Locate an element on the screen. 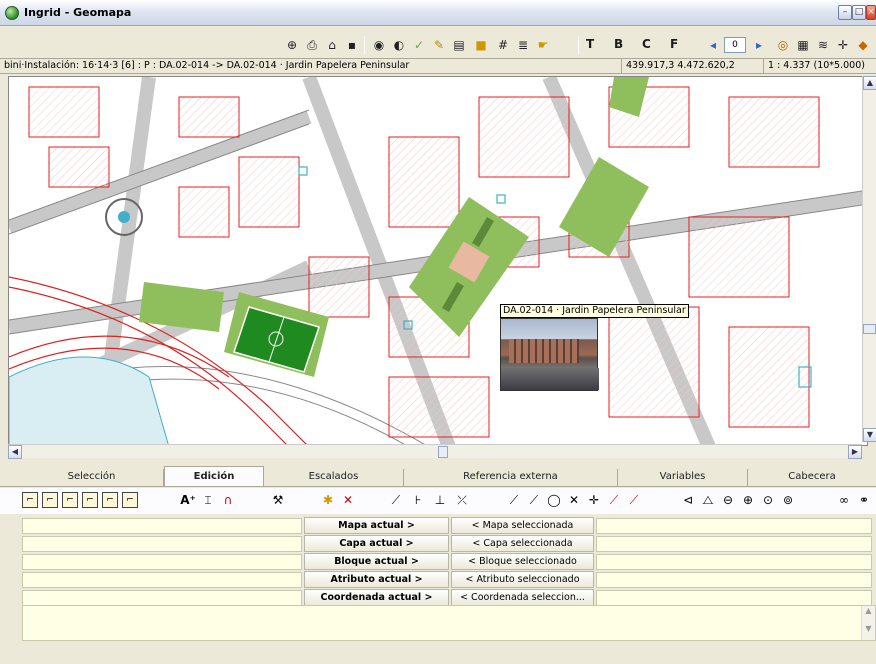  current-block-button: Bloque actual > is located at coordinates (376, 561).